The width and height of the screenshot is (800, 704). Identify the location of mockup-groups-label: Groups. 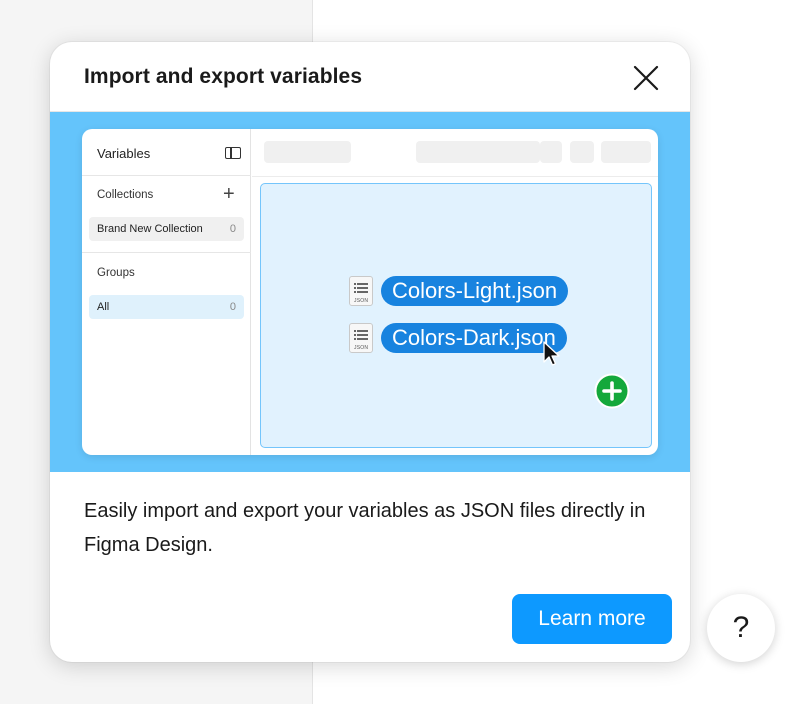
(116, 273).